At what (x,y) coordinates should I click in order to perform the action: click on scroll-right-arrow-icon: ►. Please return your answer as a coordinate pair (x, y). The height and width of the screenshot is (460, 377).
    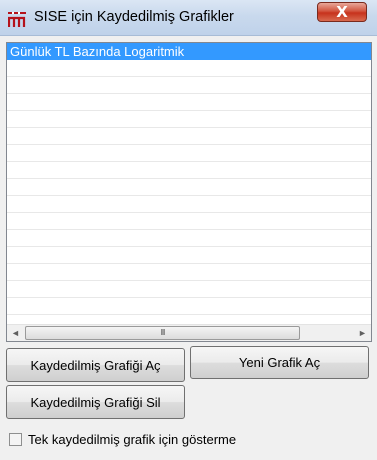
    Looking at the image, I should click on (362, 333).